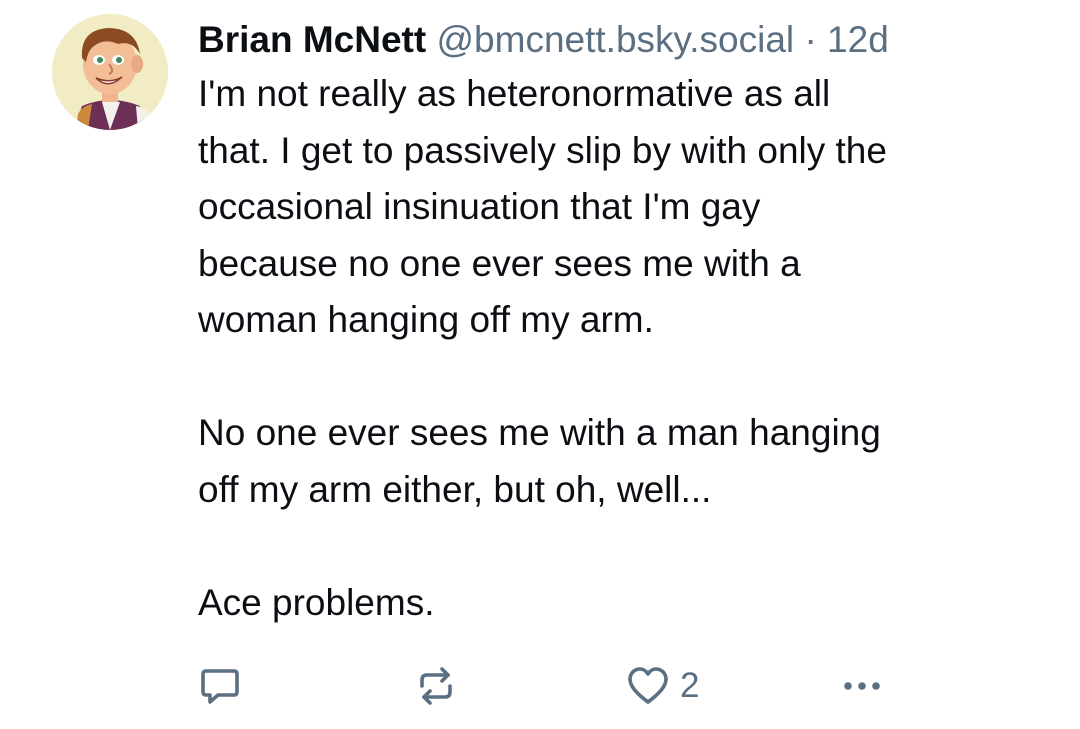 This screenshot has height=729, width=1080. I want to click on repost-button, so click(436, 686).